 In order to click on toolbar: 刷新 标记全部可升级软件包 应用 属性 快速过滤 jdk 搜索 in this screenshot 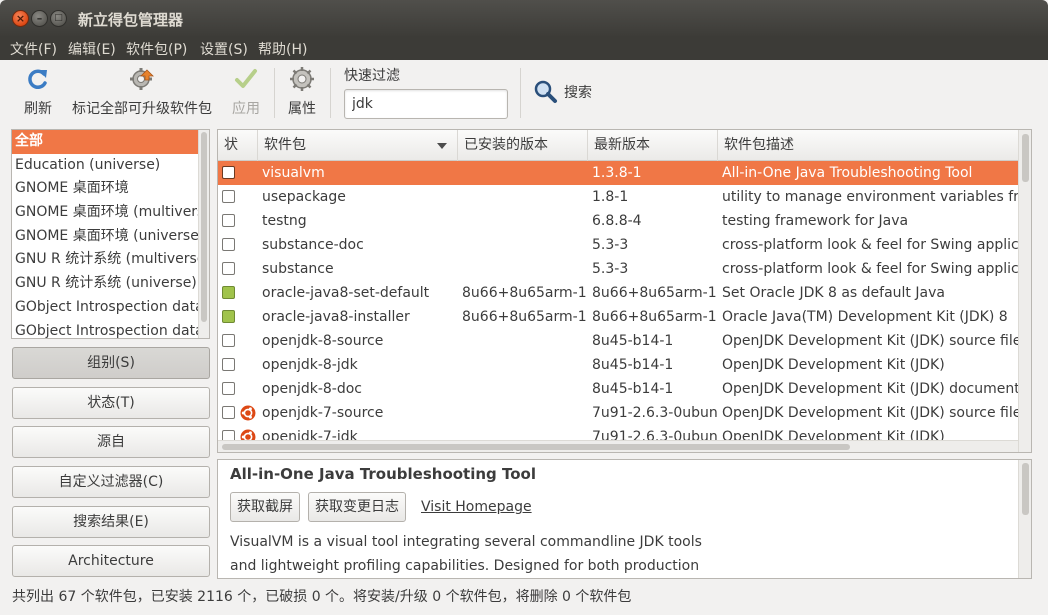, I will do `click(524, 93)`.